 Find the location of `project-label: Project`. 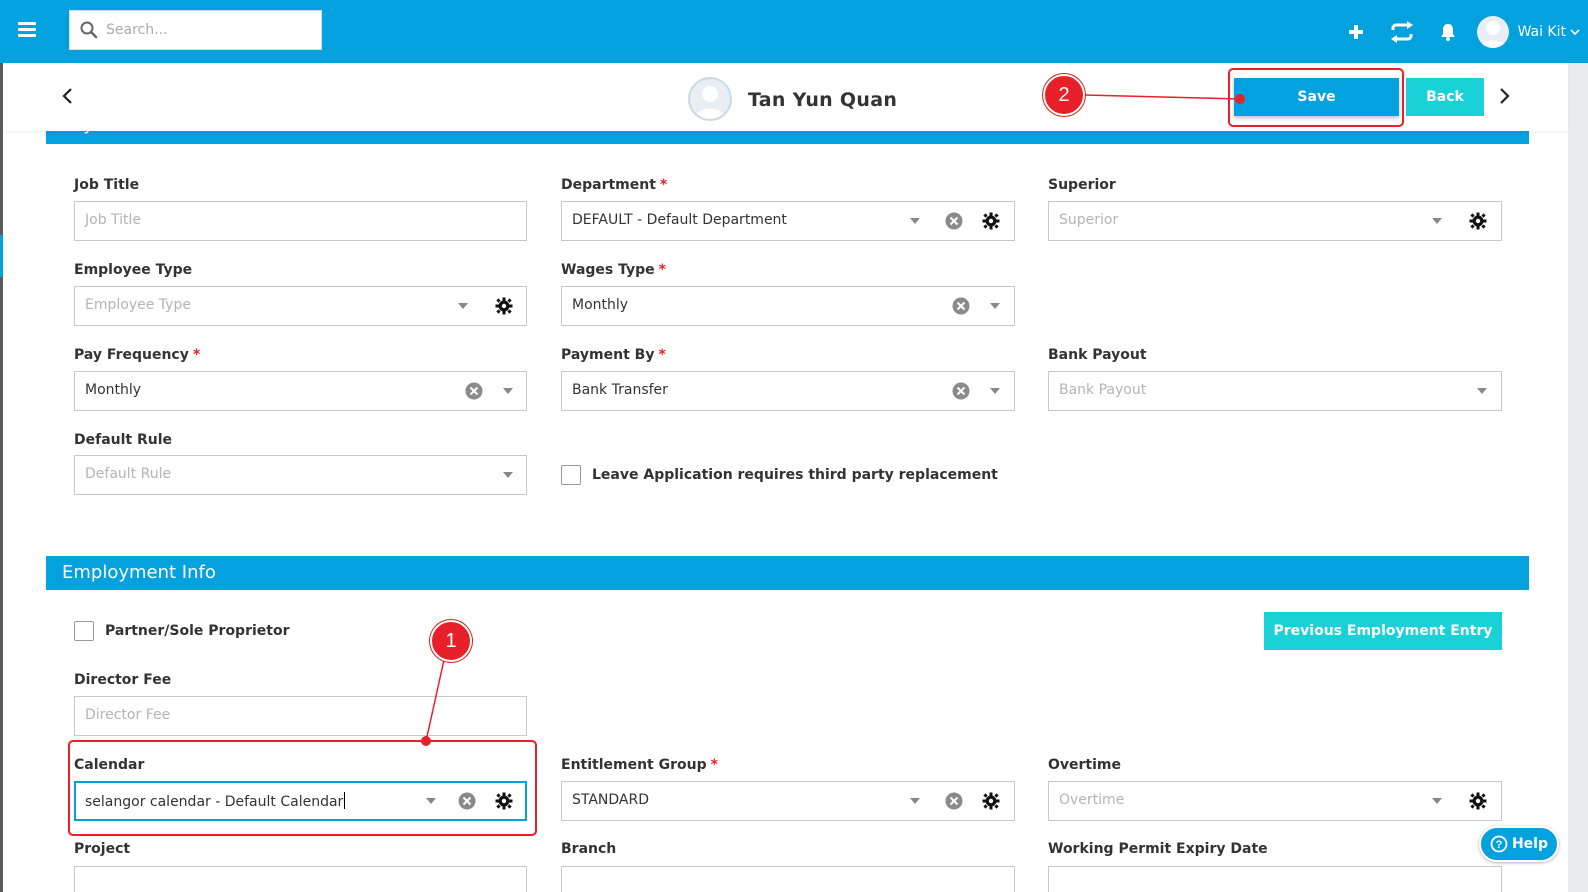

project-label: Project is located at coordinates (102, 849).